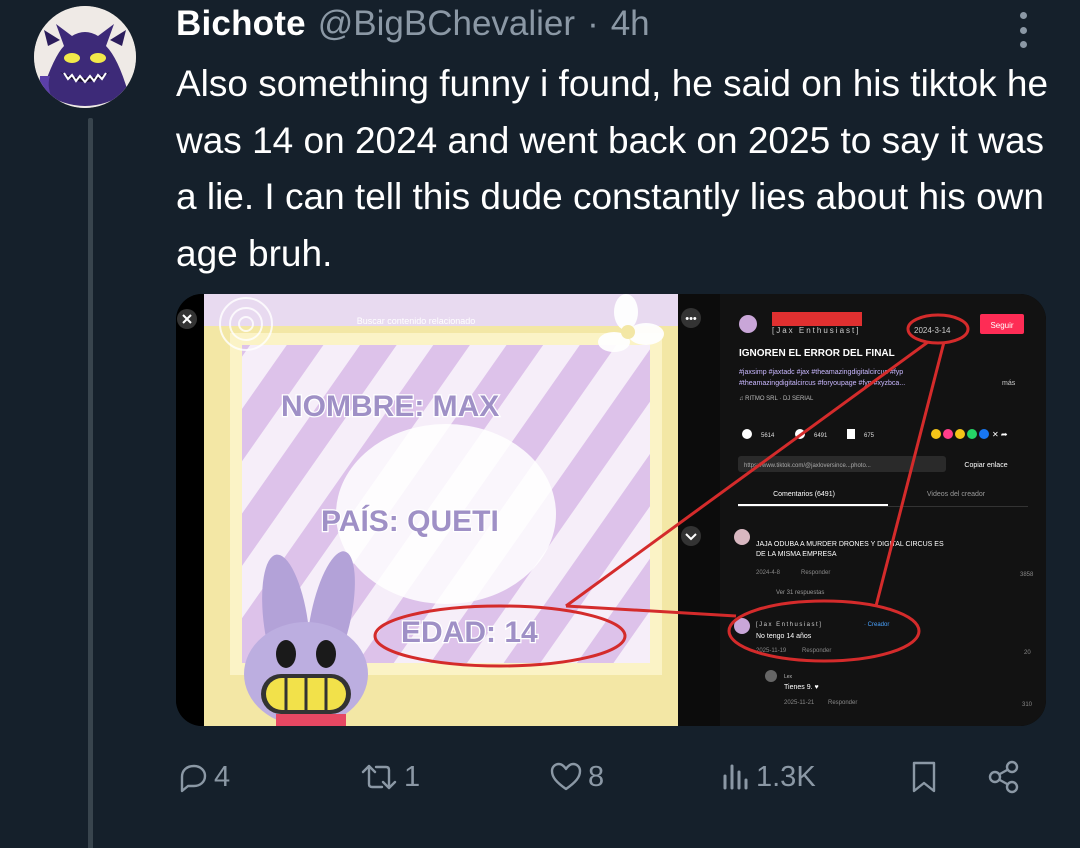 The height and width of the screenshot is (848, 1080). I want to click on follow-button: Seguir, so click(1001, 325).